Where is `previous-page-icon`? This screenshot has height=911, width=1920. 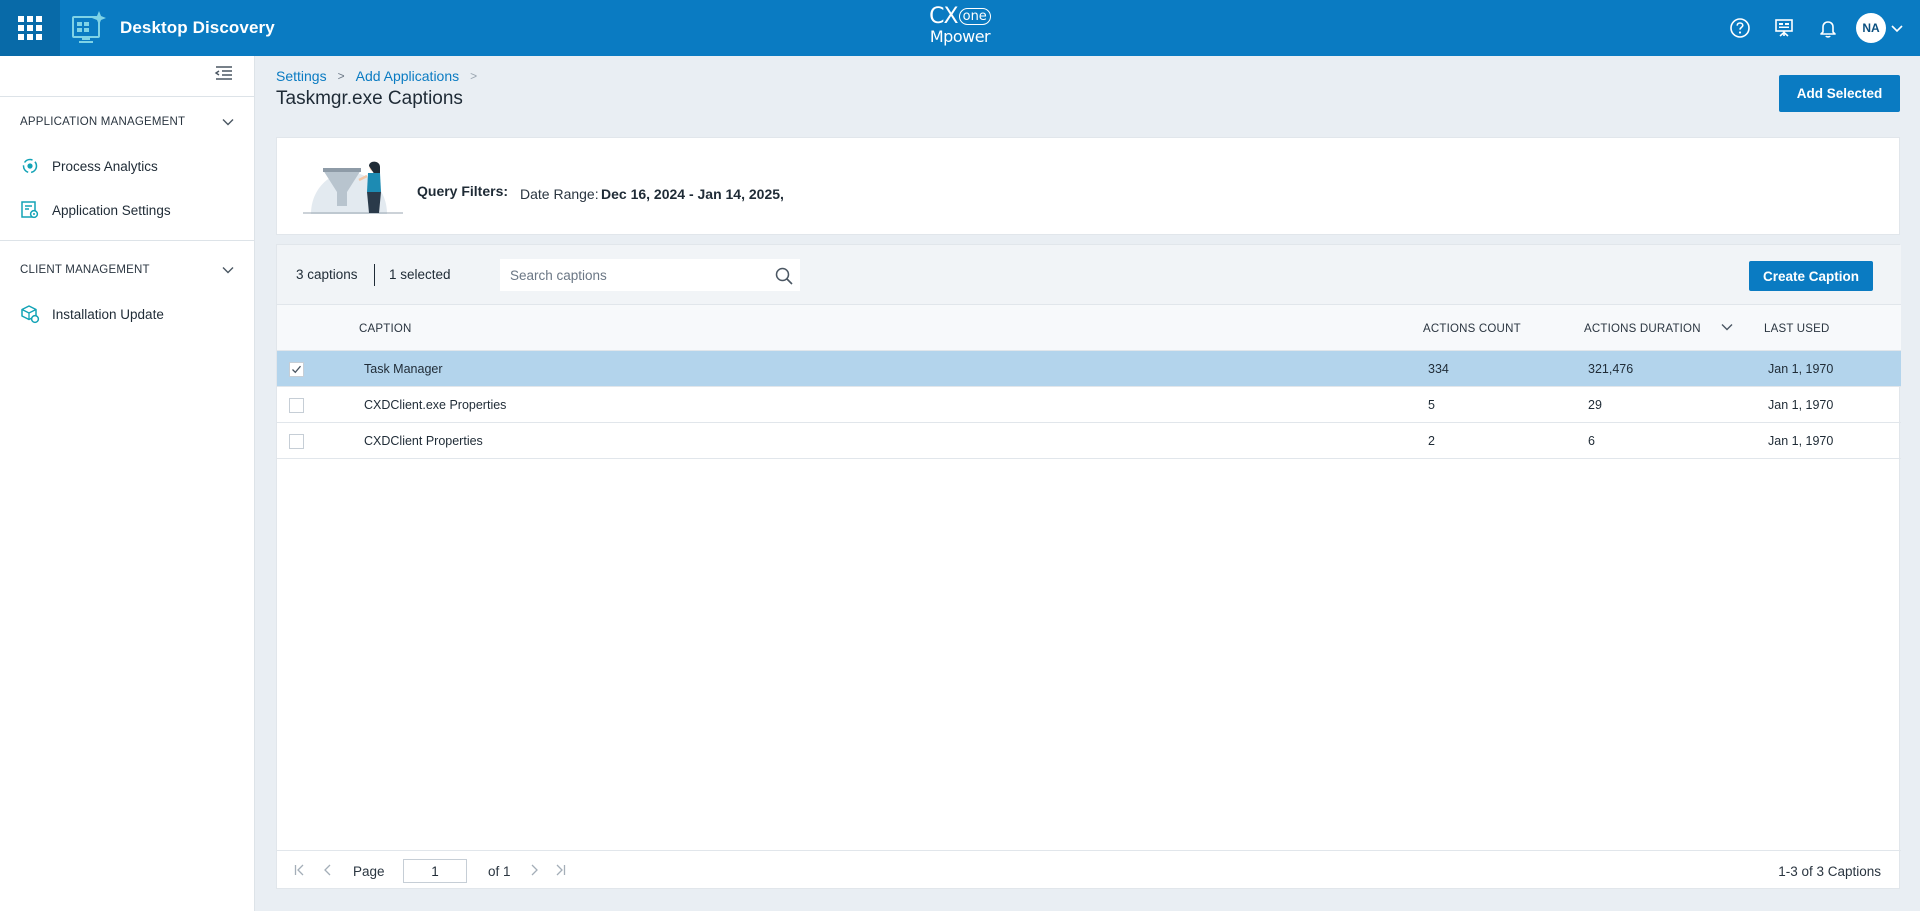
previous-page-icon is located at coordinates (328, 870).